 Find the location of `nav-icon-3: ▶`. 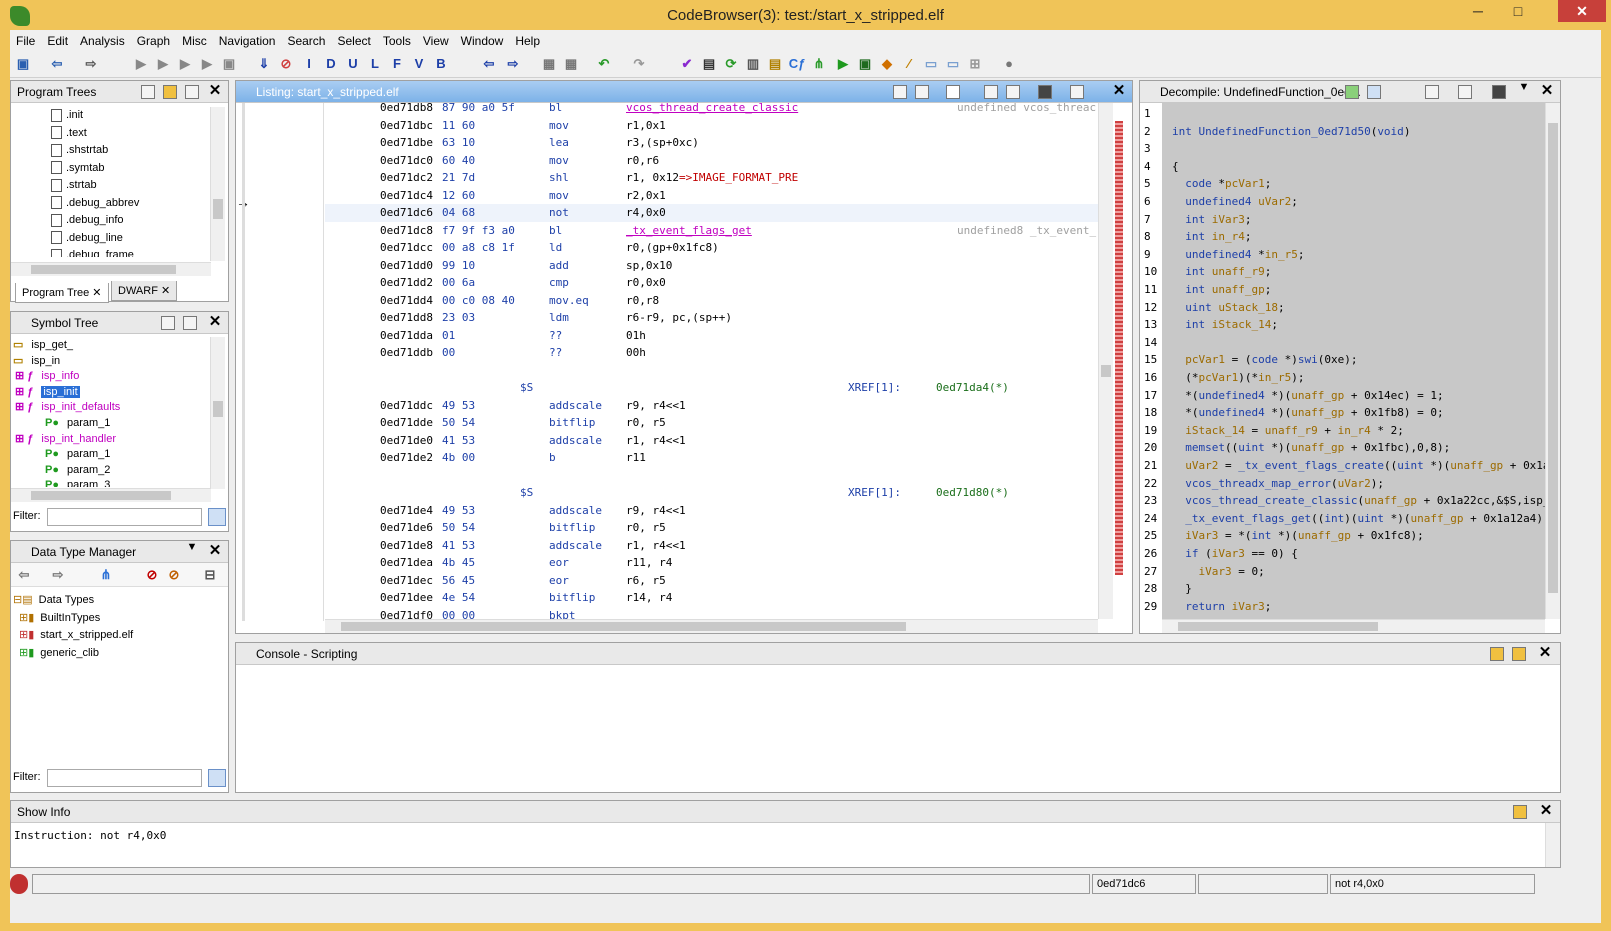

nav-icon-3: ▶ is located at coordinates (185, 64).